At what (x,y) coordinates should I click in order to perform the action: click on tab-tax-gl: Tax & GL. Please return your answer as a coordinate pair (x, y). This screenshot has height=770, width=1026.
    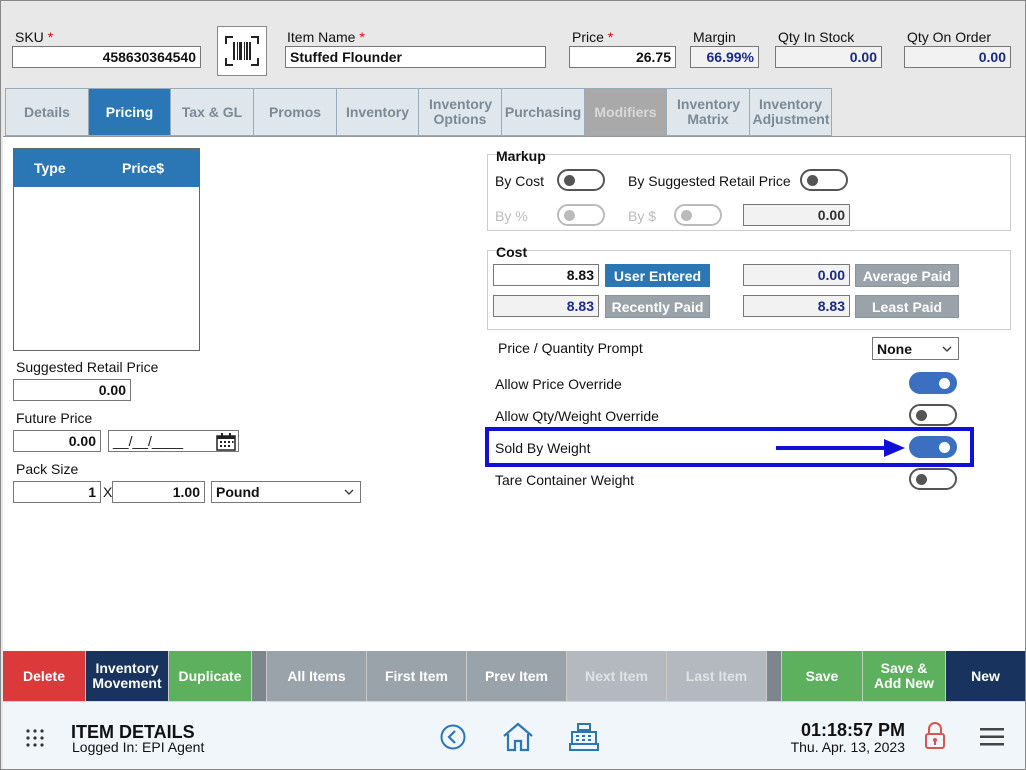
    Looking at the image, I should click on (211, 112).